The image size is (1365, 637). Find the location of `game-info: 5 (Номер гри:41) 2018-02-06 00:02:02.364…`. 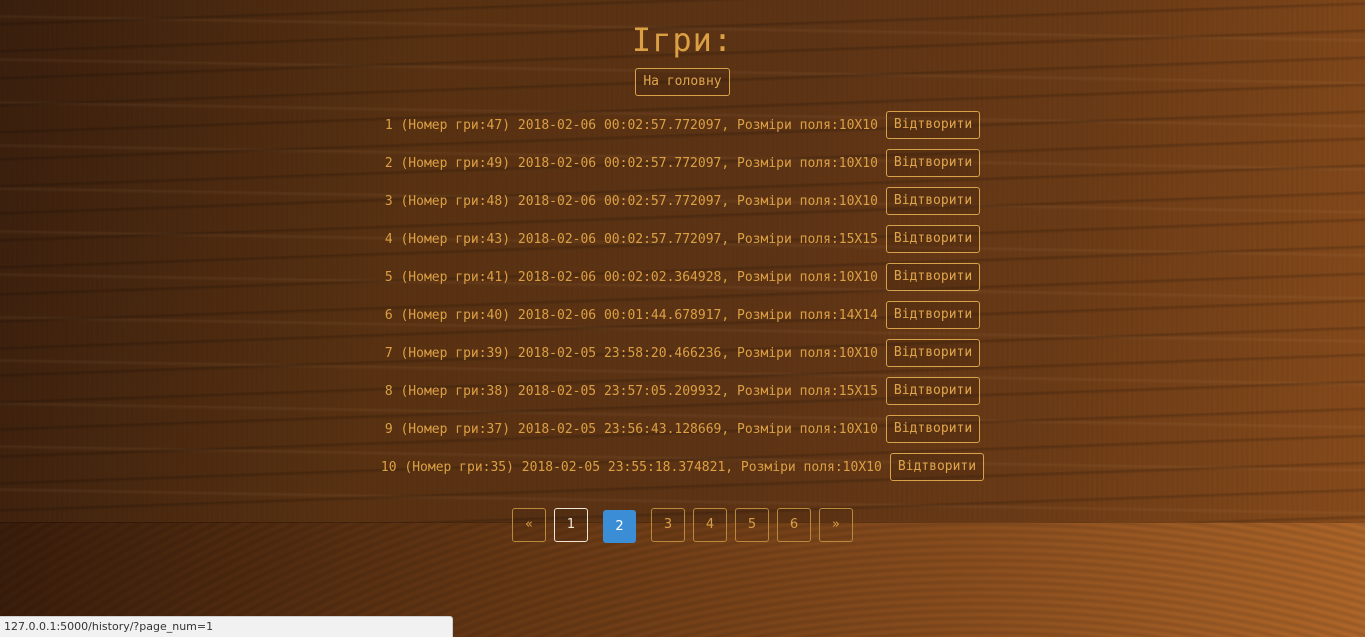

game-info: 5 (Номер гри:41) 2018-02-06 00:02:02.364… is located at coordinates (631, 277).